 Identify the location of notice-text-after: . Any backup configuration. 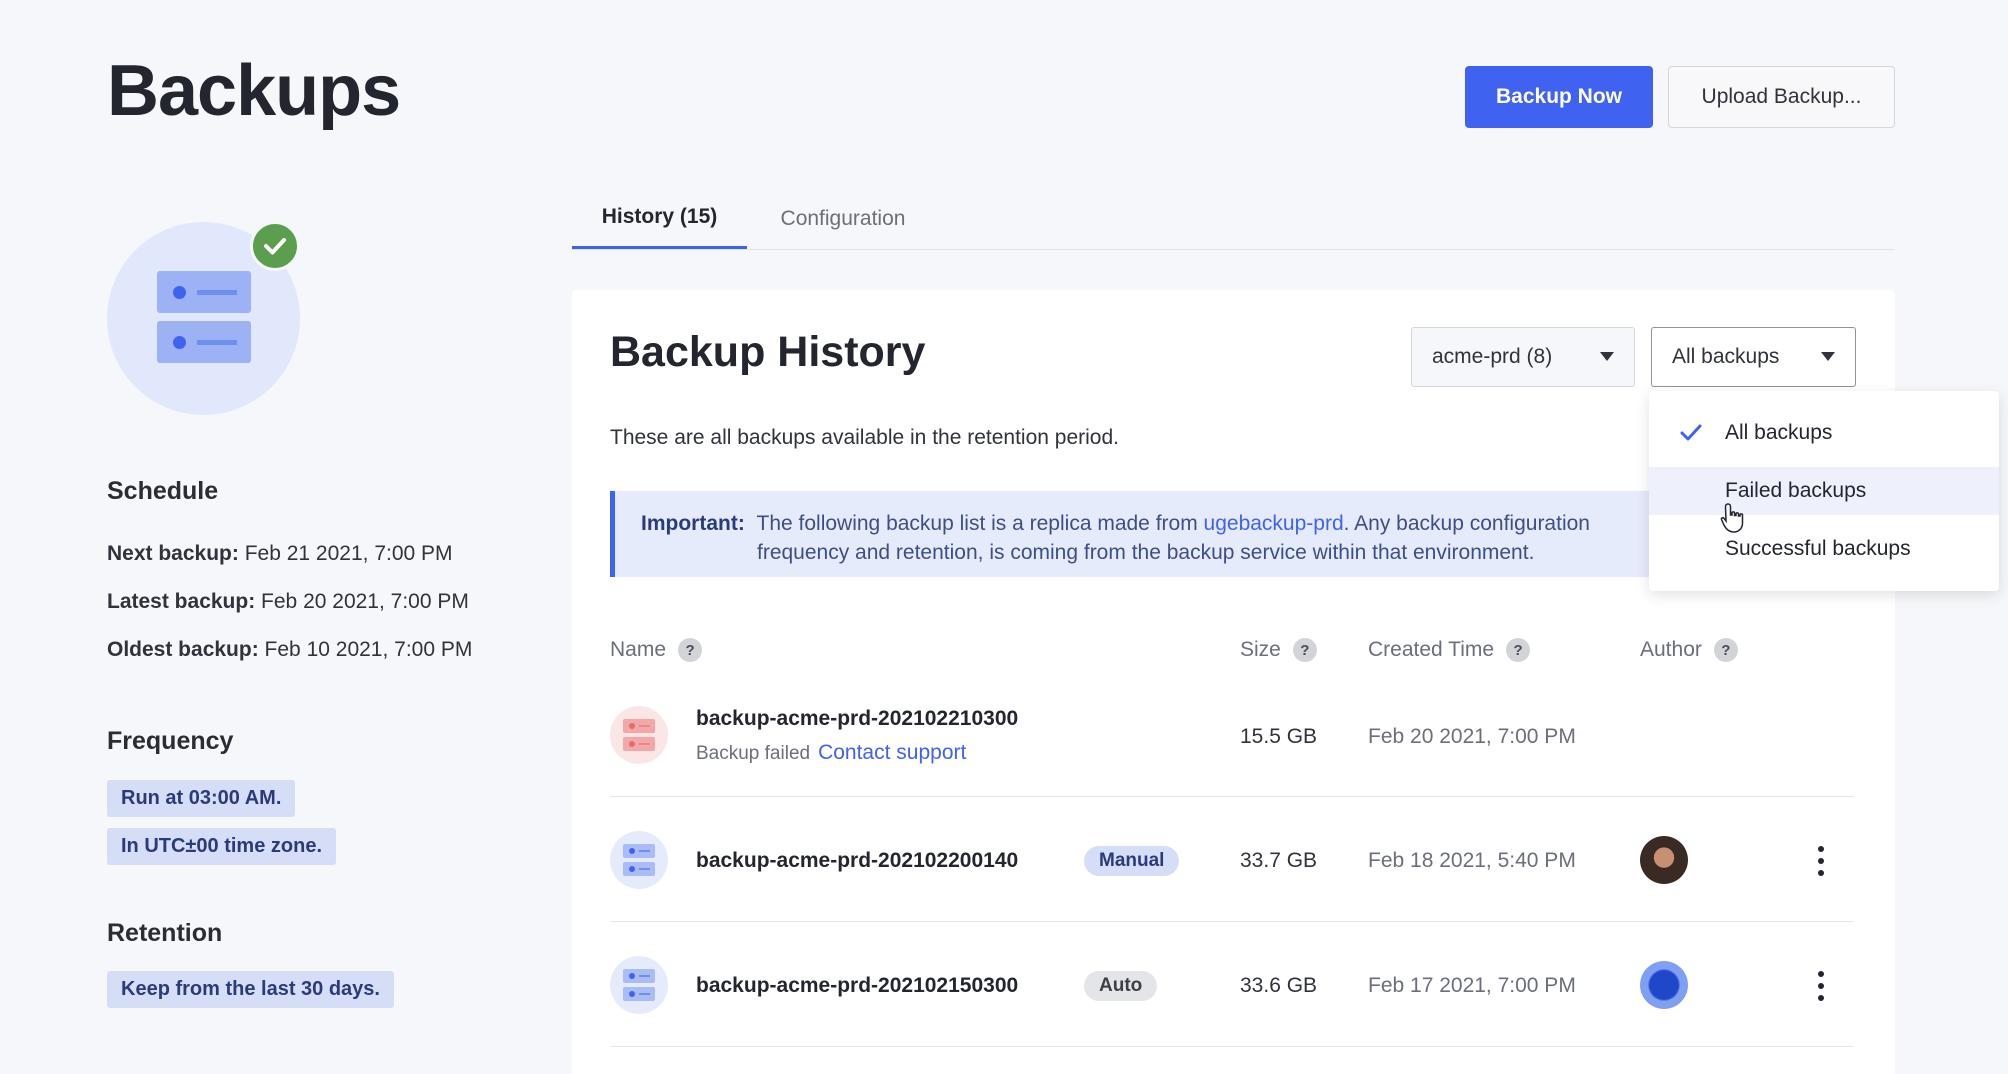
(1466, 523).